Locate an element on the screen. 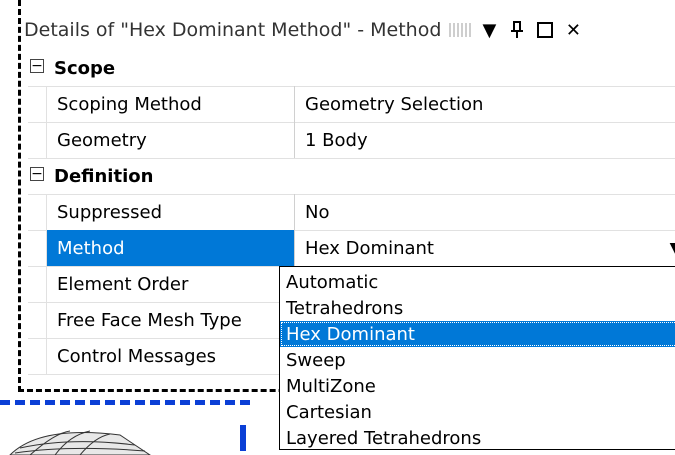 This screenshot has width=675, height=455. property-name: Geometry is located at coordinates (170, 140).